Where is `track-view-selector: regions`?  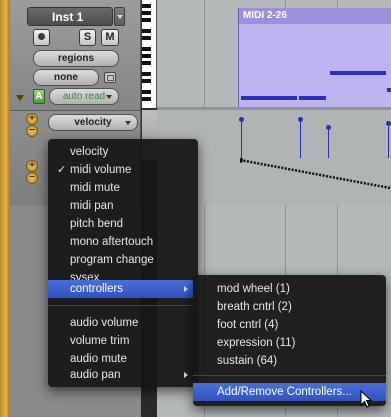 track-view-selector: regions is located at coordinates (76, 58).